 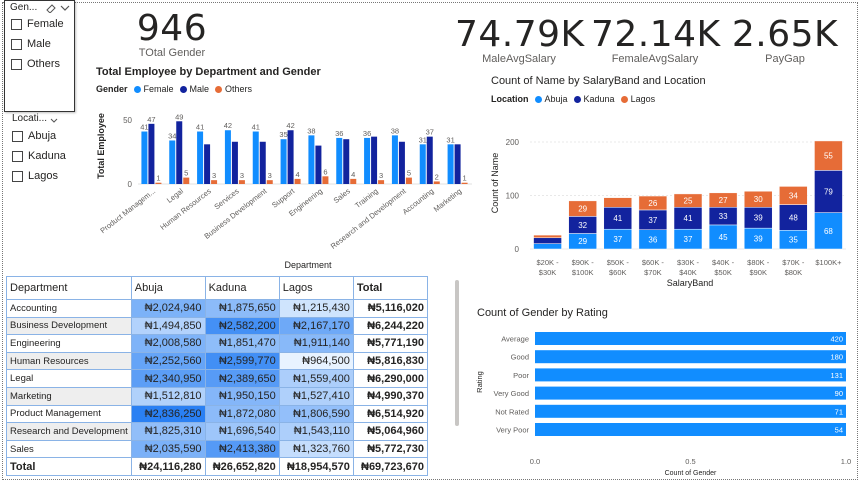 I want to click on x-tick-label: 0.5, so click(x=690, y=461).